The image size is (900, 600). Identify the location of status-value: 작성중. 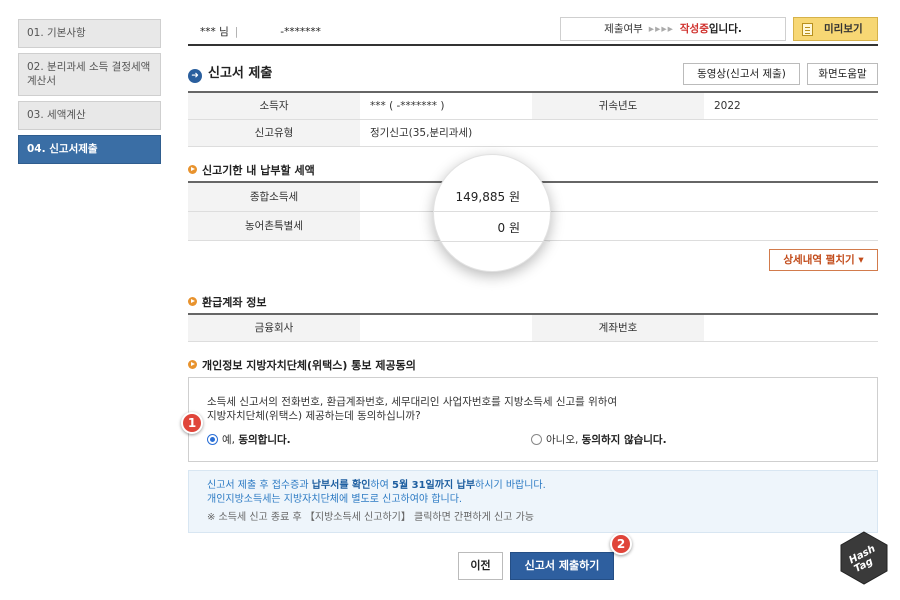
(694, 29).